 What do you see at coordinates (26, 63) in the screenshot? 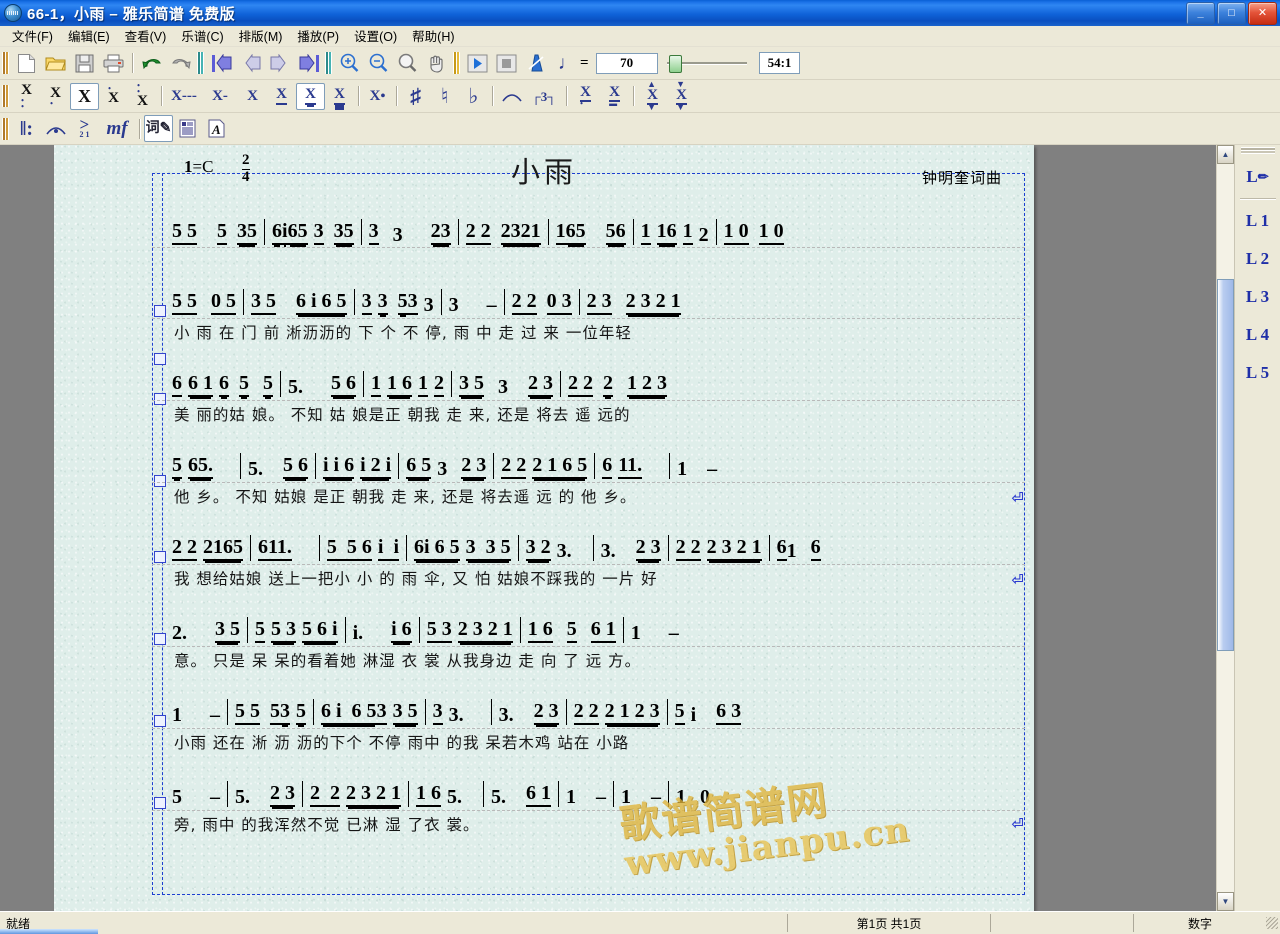
I see `new-file-button` at bounding box center [26, 63].